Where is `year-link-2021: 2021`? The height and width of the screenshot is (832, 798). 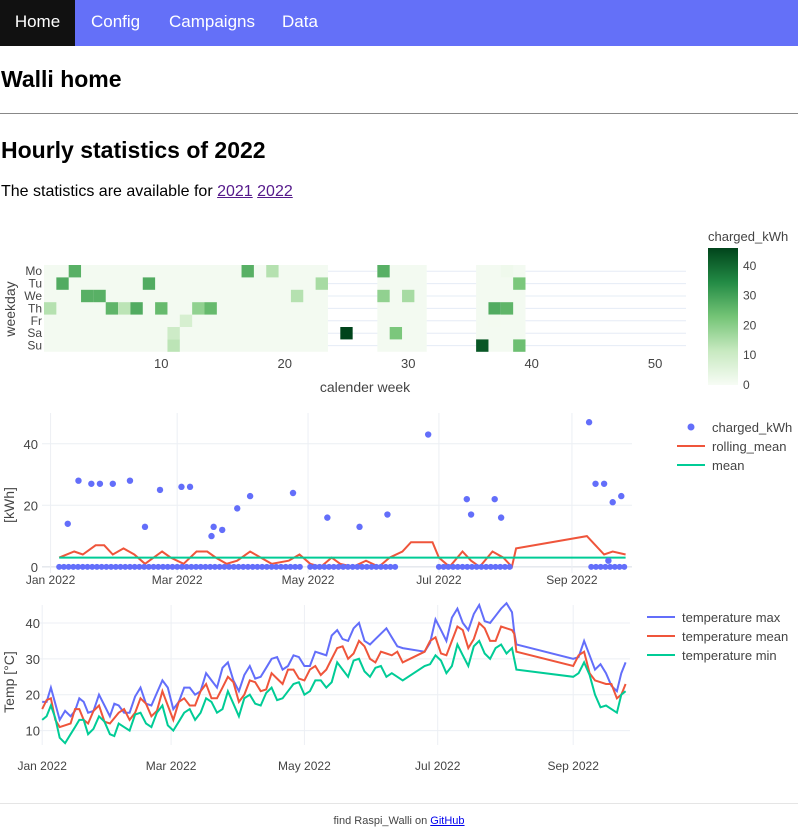
year-link-2021: 2021 is located at coordinates (235, 191).